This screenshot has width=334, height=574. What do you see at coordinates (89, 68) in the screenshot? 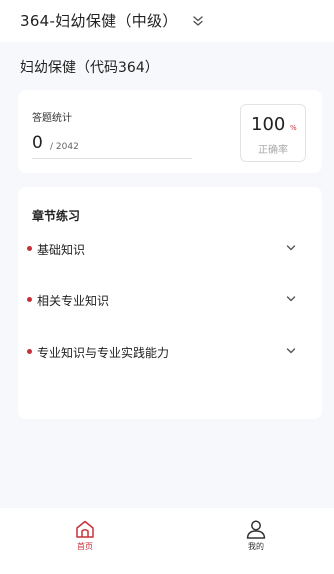
I see `subject-name: 妇幼保健（代码364）` at bounding box center [89, 68].